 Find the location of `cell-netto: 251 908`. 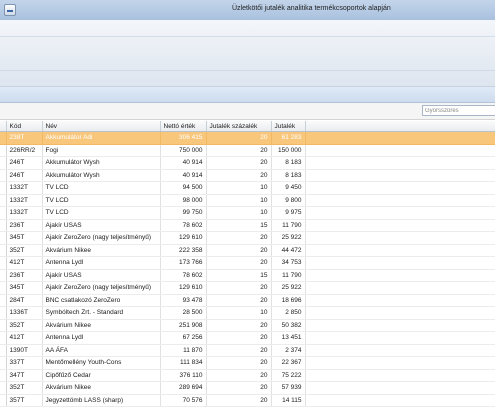

cell-netto: 251 908 is located at coordinates (183, 325).